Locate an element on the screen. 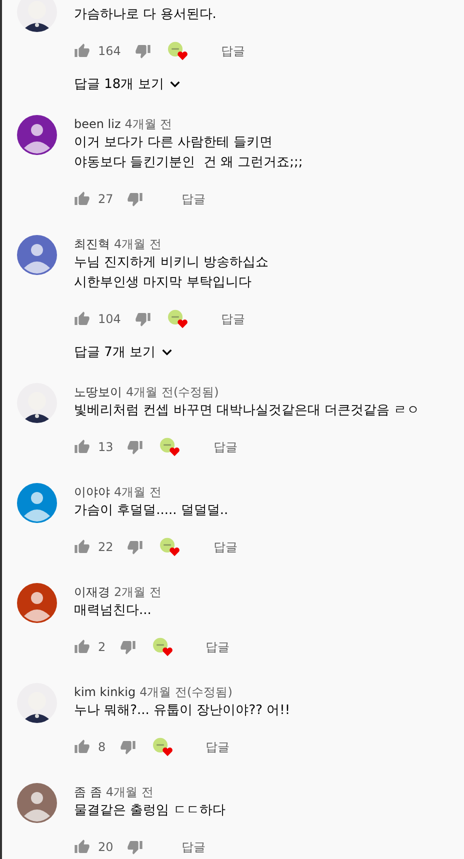  comment-text: 이거 보다가 다른 사람한테 들키면 야동보다 들킨기분인 건 왜 그런거죠;;; is located at coordinates (189, 153).